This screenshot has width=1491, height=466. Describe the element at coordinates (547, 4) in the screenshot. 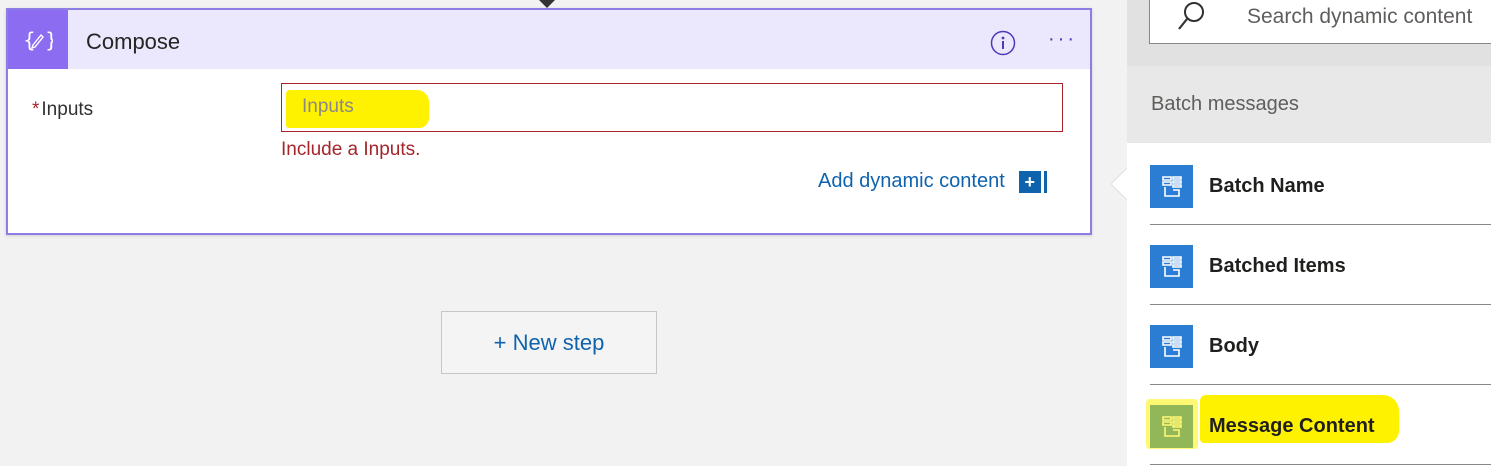

I see `connector-arrow-icon` at that location.